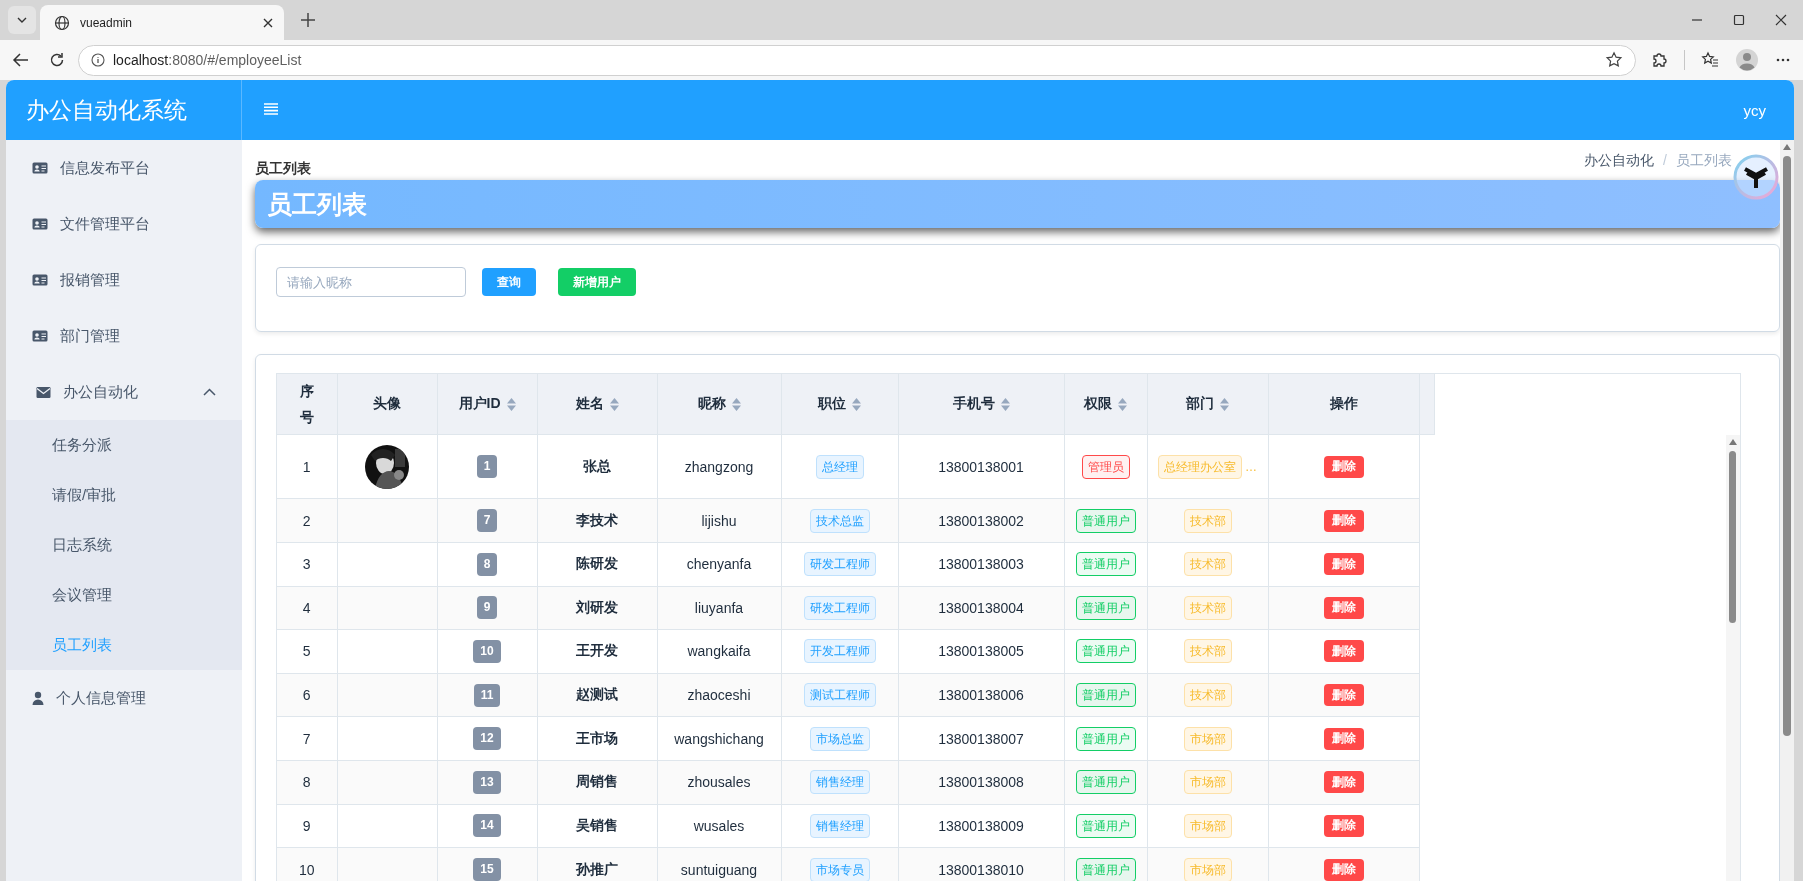 This screenshot has width=1803, height=881. I want to click on maximize-icon, so click(1739, 20).